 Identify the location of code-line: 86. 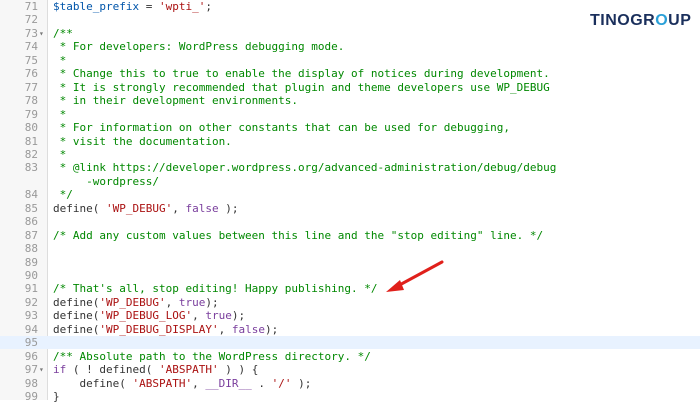
(350, 221).